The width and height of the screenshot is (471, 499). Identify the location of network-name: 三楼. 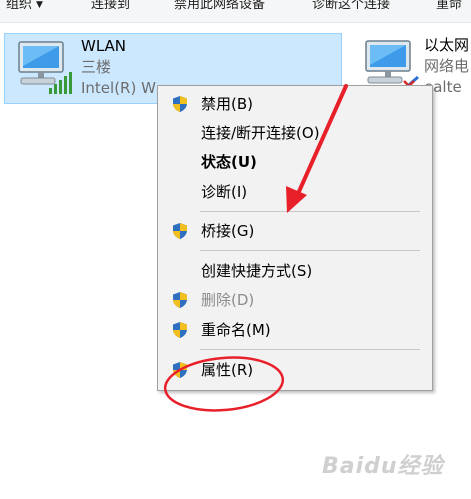
(96, 67).